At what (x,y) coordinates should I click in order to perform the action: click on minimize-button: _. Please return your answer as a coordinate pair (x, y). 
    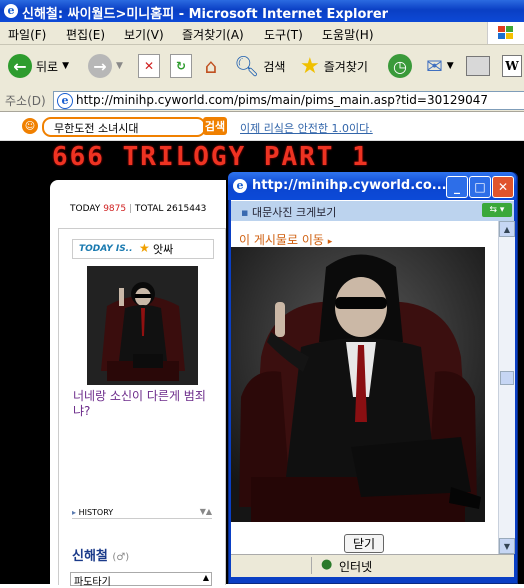
    Looking at the image, I should click on (457, 187).